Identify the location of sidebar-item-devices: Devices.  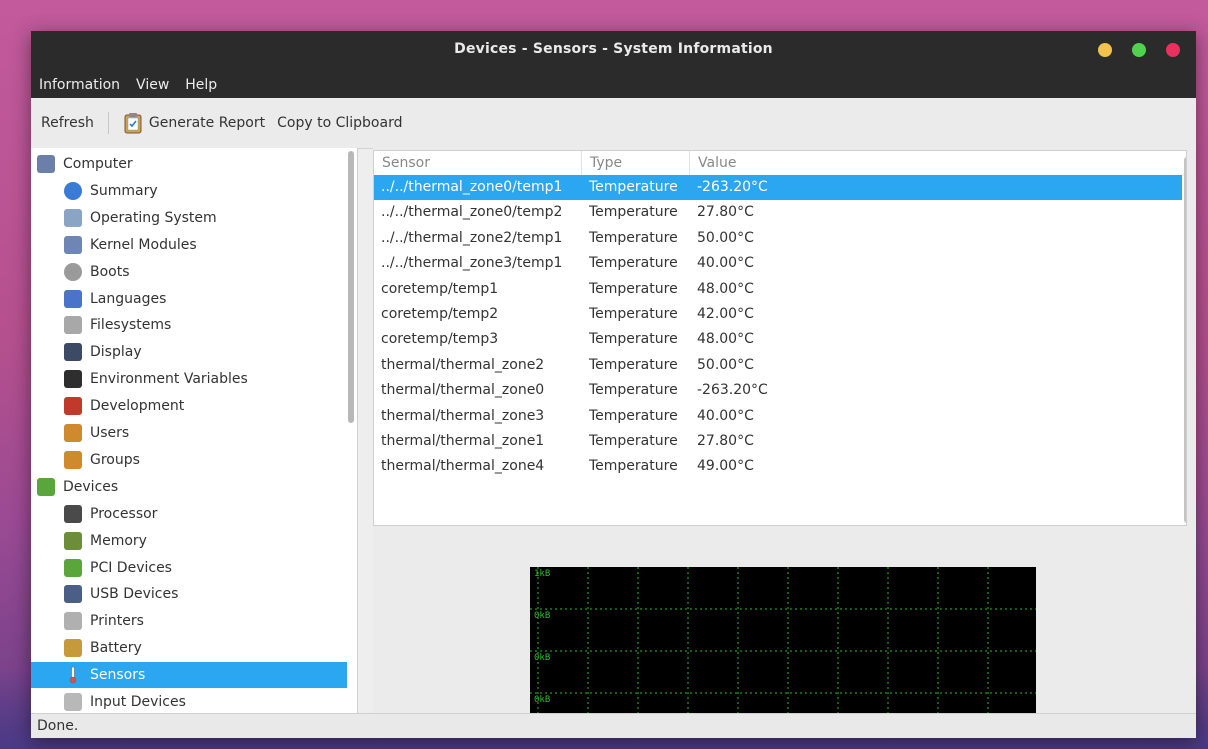
(74, 487).